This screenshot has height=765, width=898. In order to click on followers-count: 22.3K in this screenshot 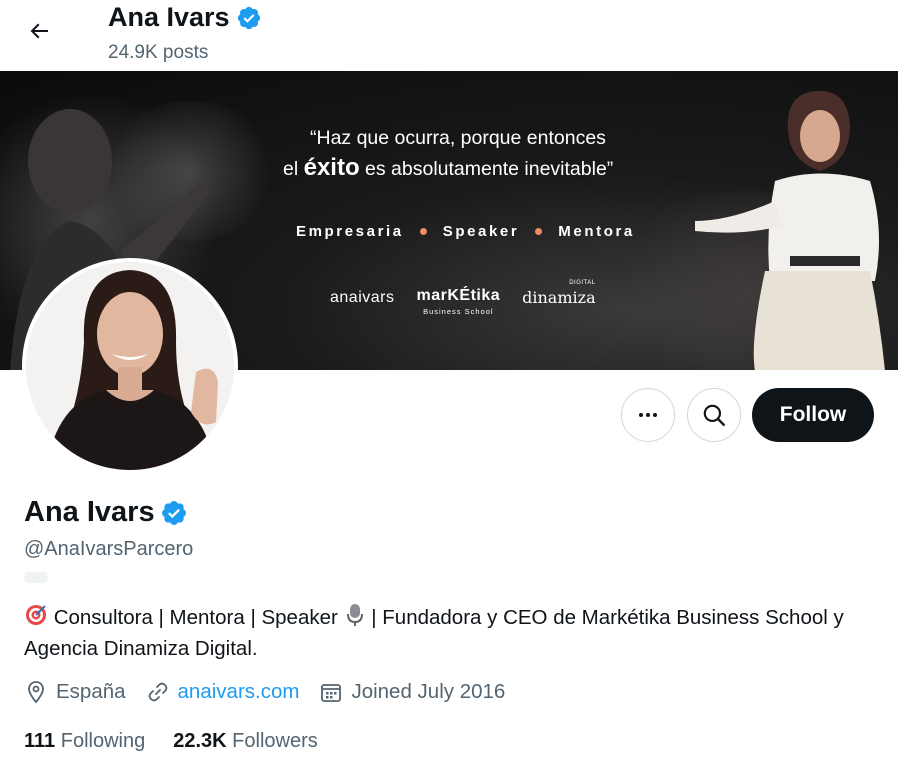, I will do `click(200, 741)`.